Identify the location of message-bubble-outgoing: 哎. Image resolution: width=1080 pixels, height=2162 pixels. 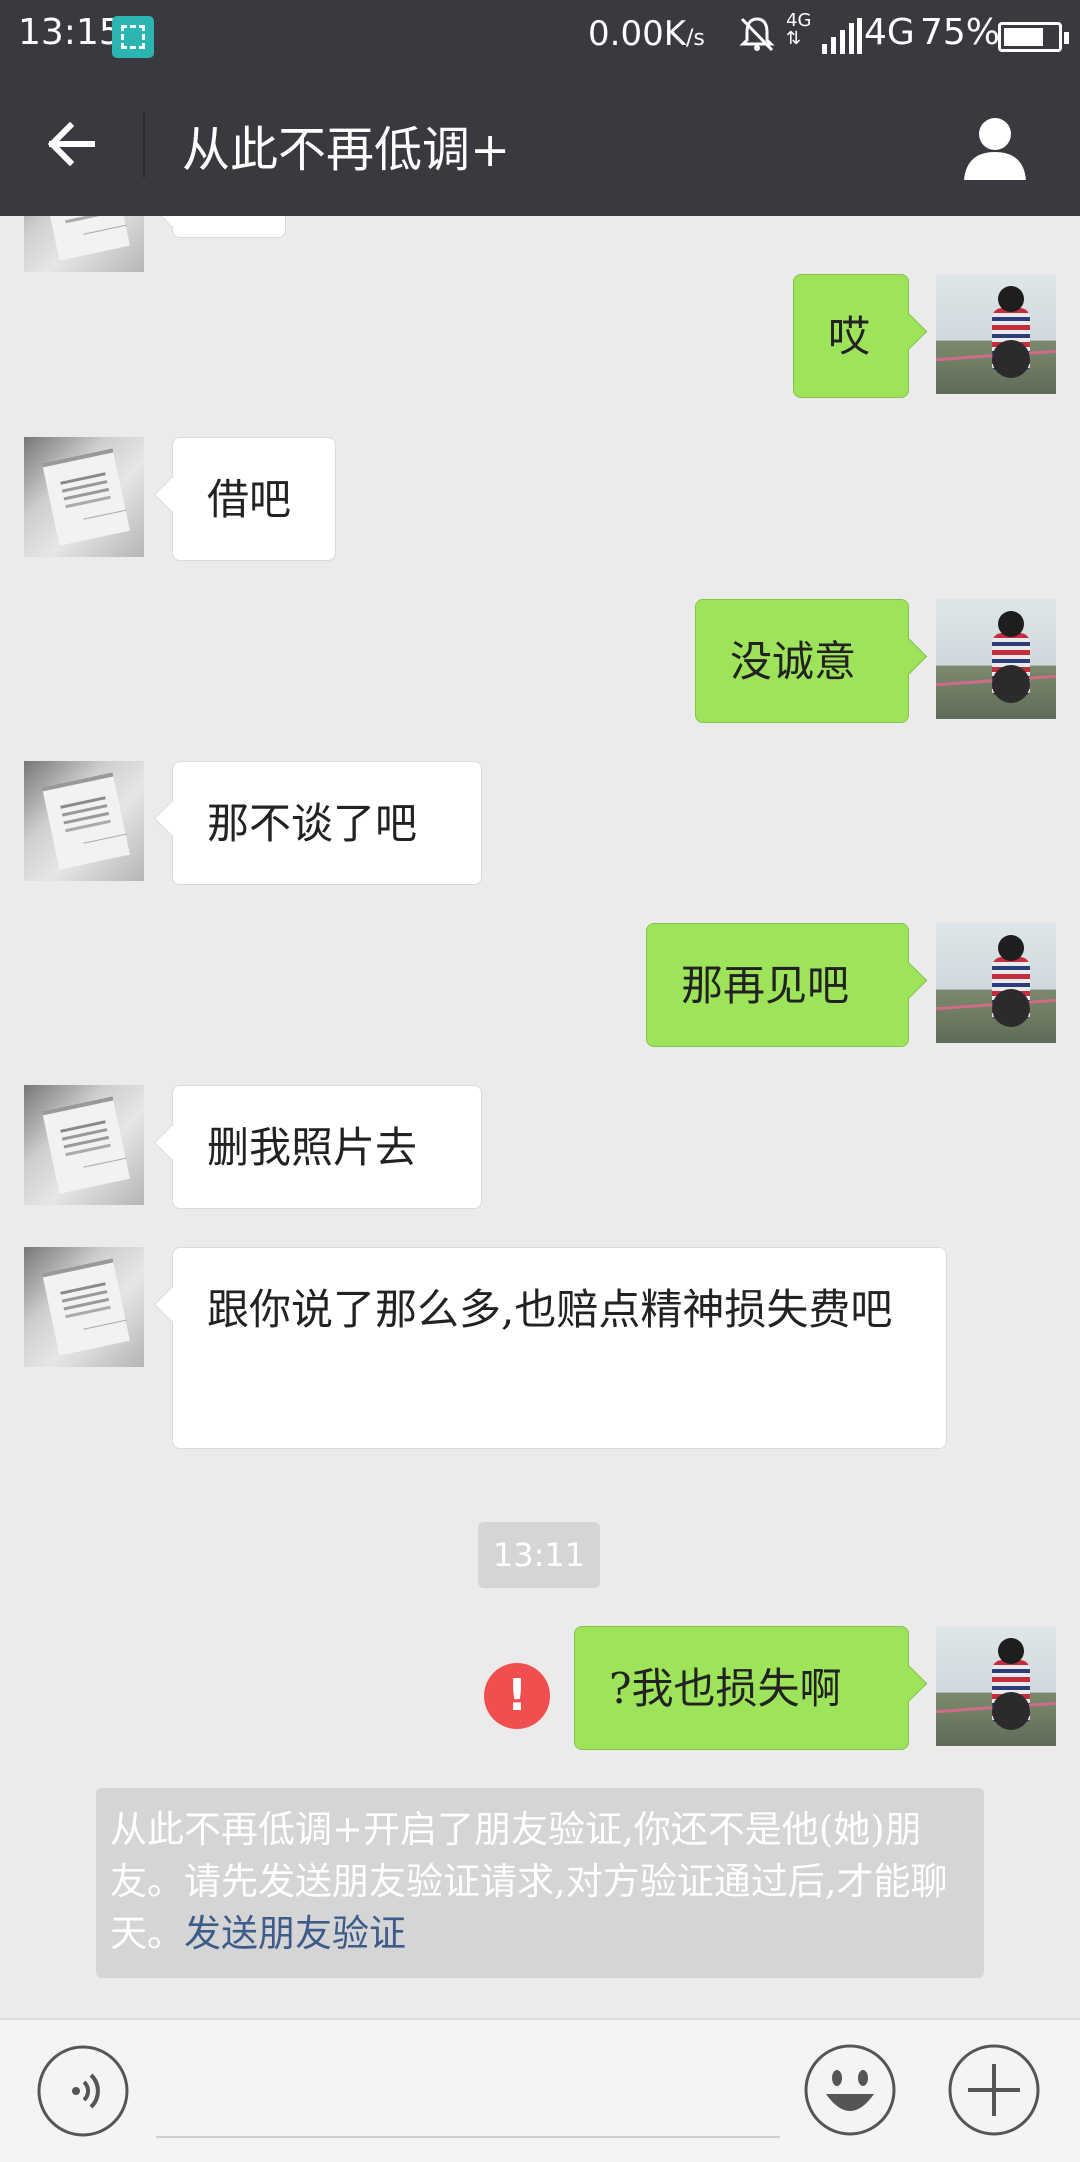
(851, 336).